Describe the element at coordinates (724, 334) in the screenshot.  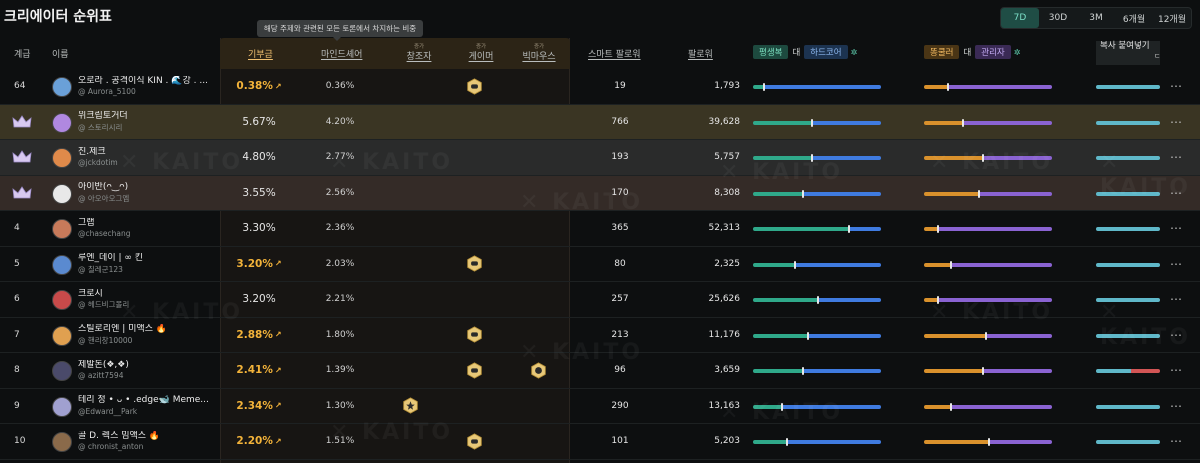
I see `followers-value: 11,176` at that location.